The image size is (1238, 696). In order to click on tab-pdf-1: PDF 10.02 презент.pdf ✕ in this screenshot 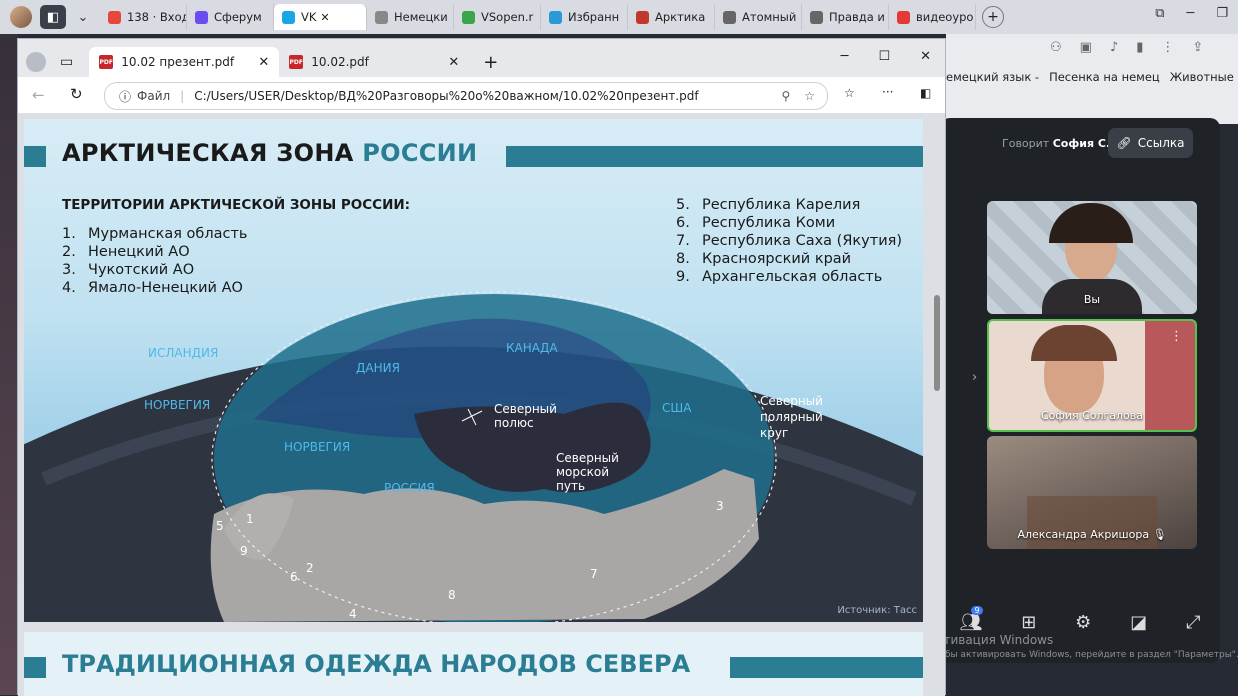, I will do `click(184, 62)`.